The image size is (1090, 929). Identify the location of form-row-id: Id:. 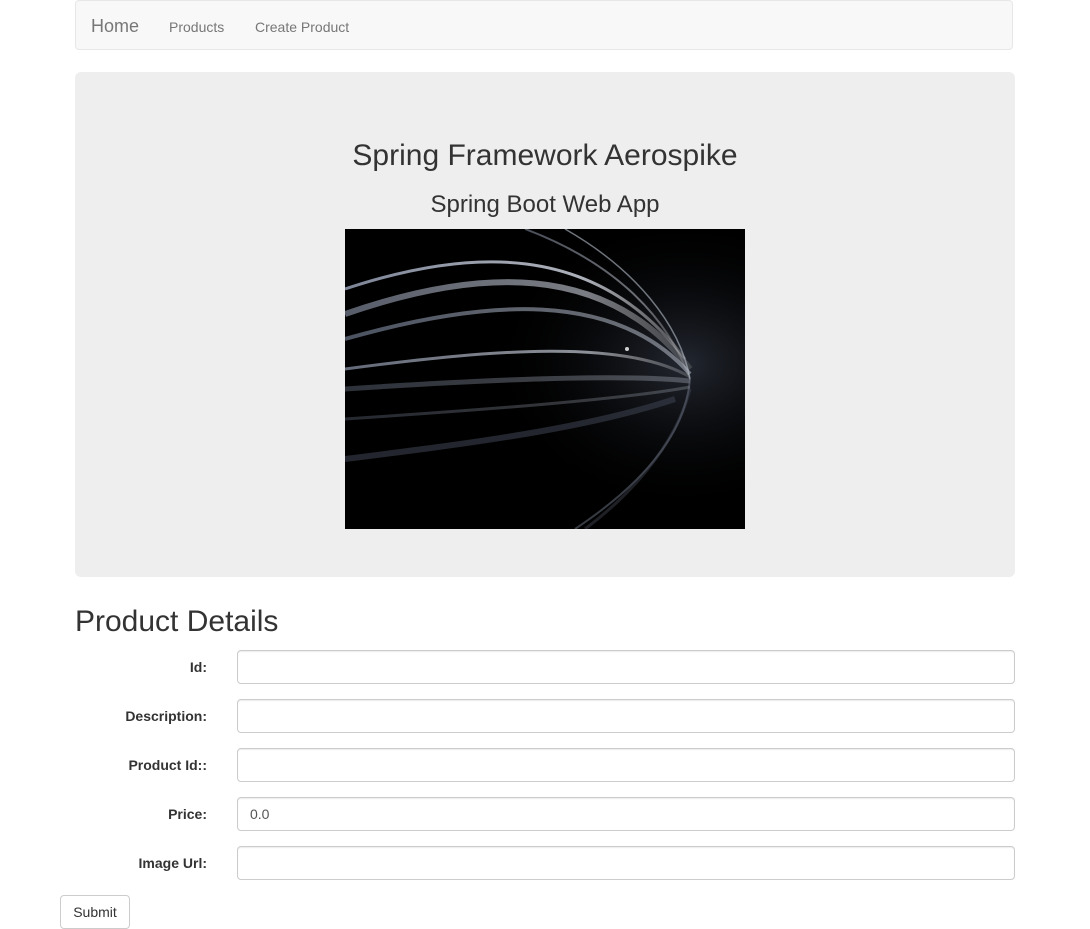
(545, 667).